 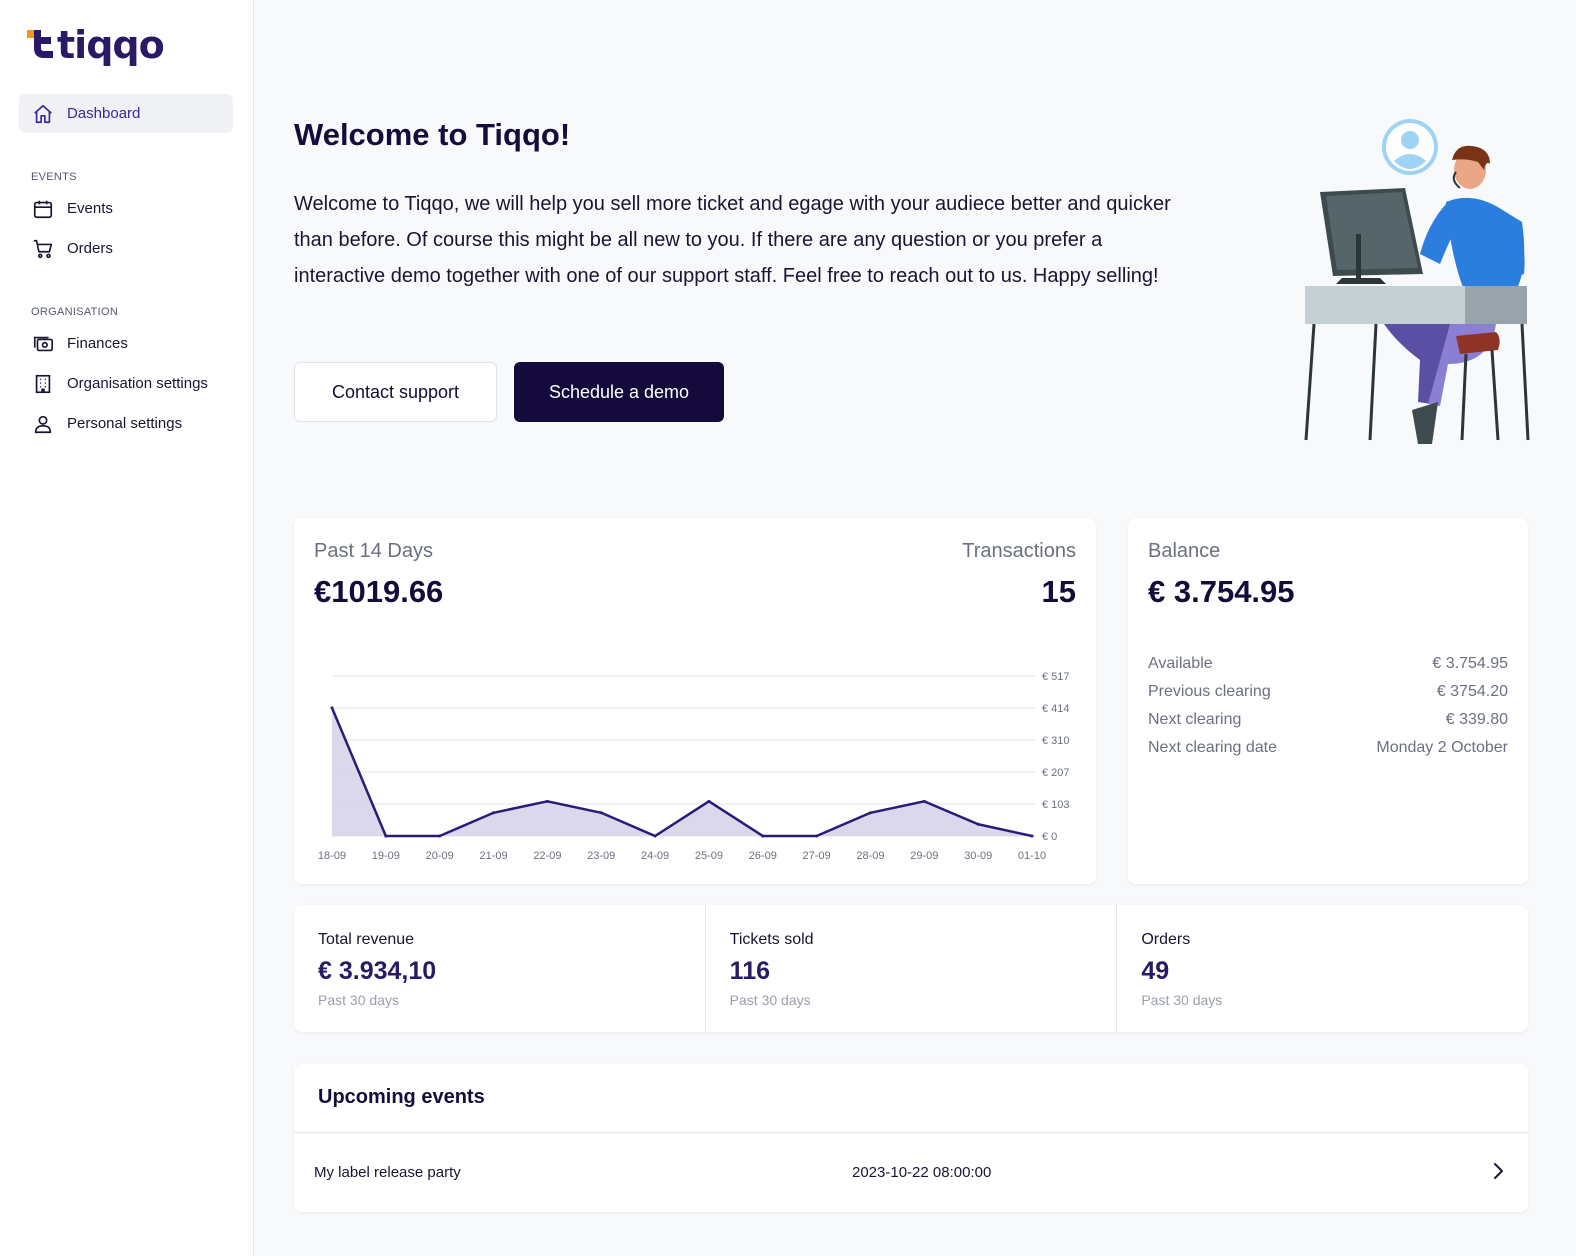 What do you see at coordinates (1417, 281) in the screenshot?
I see `support-agent-illustration` at bounding box center [1417, 281].